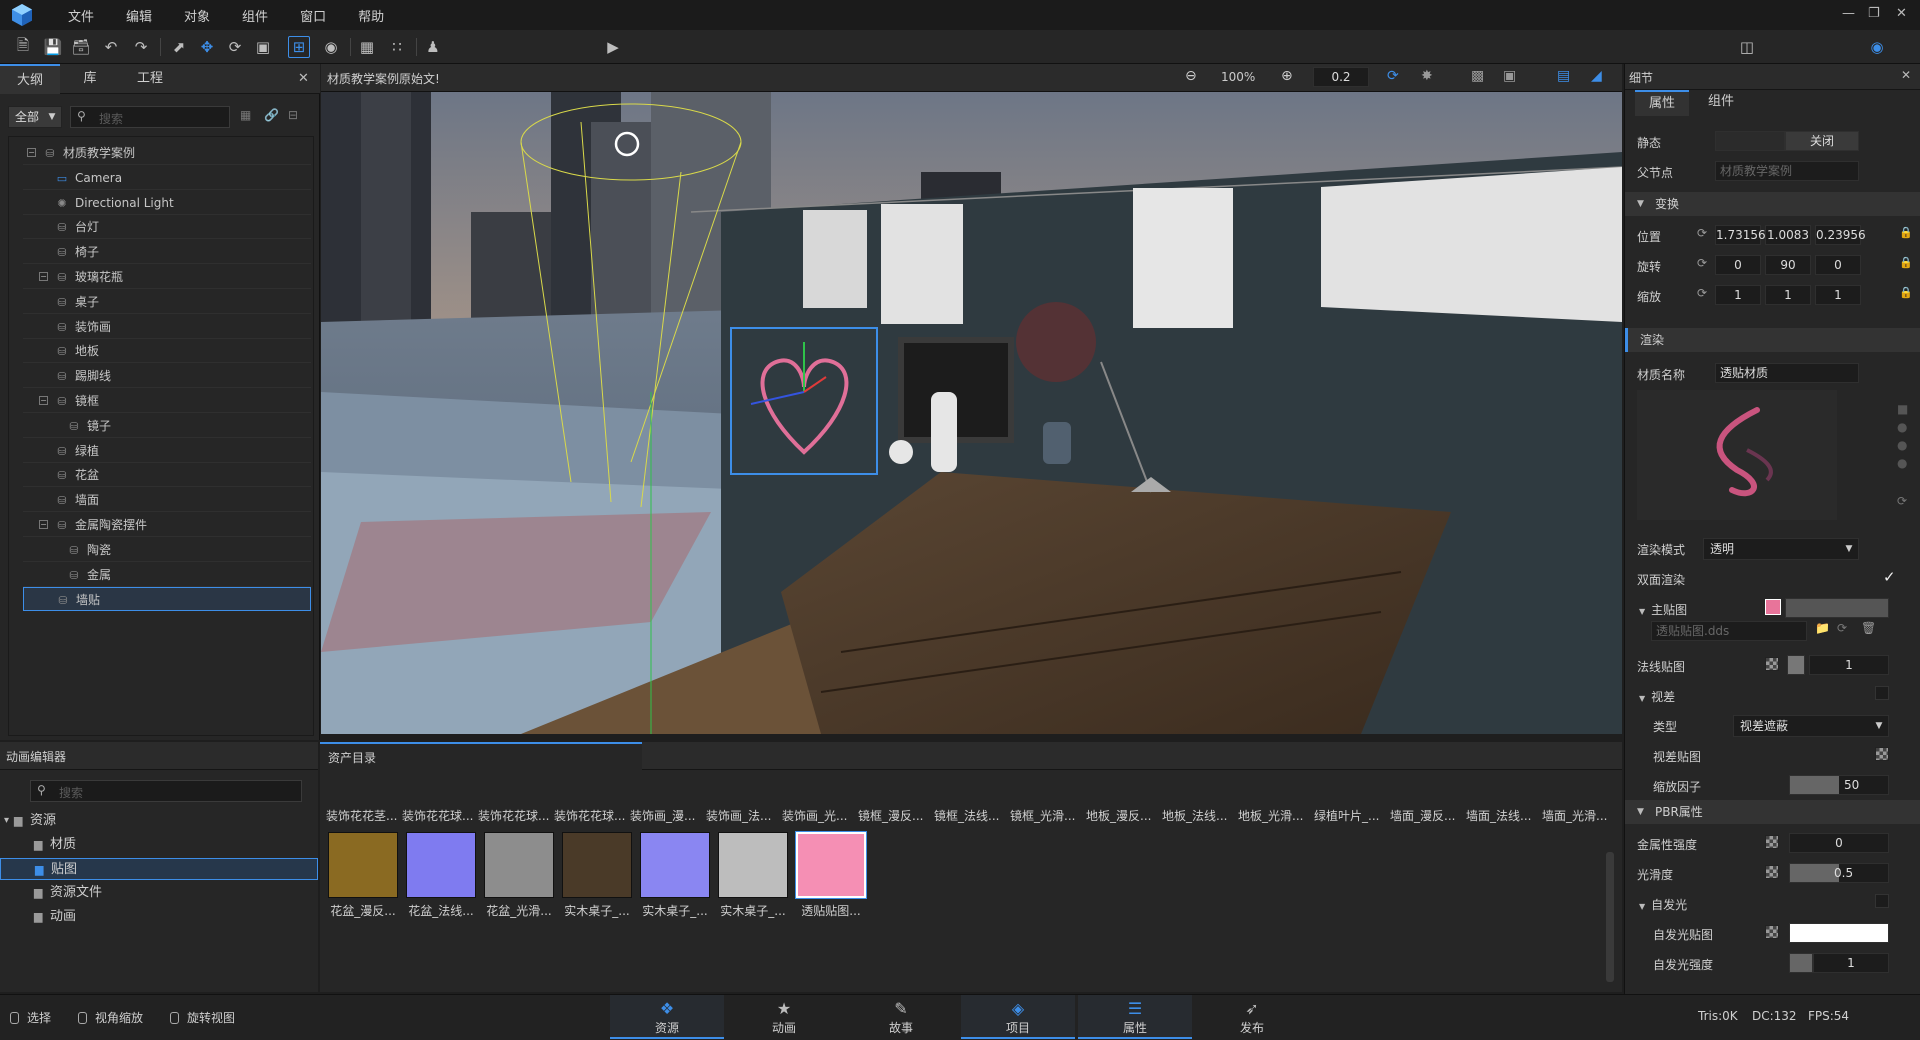 Image resolution: width=1920 pixels, height=1040 pixels. I want to click on link-icon: 🔗, so click(271, 115).